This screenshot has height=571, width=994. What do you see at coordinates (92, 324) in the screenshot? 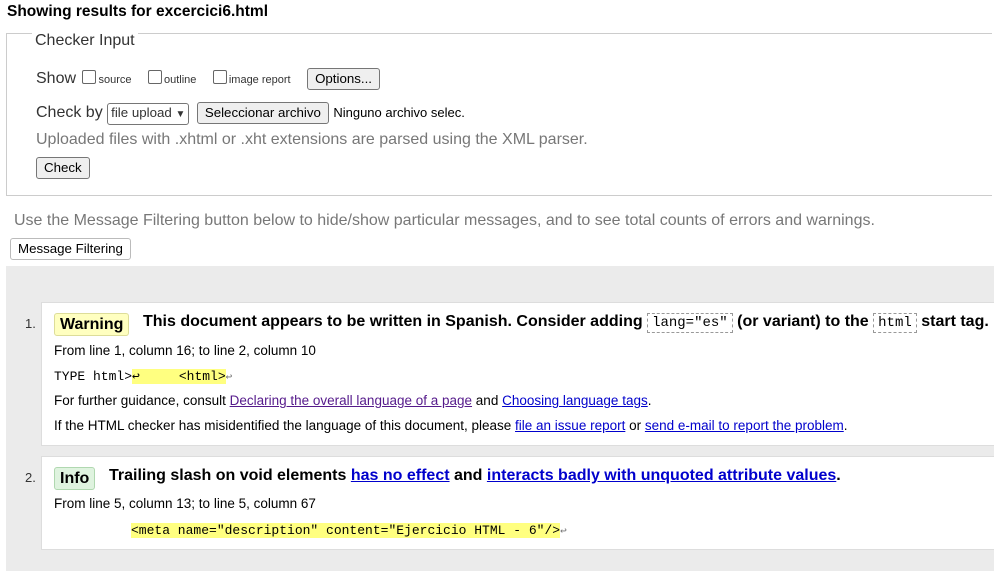
I see `warning-badge: Warning` at bounding box center [92, 324].